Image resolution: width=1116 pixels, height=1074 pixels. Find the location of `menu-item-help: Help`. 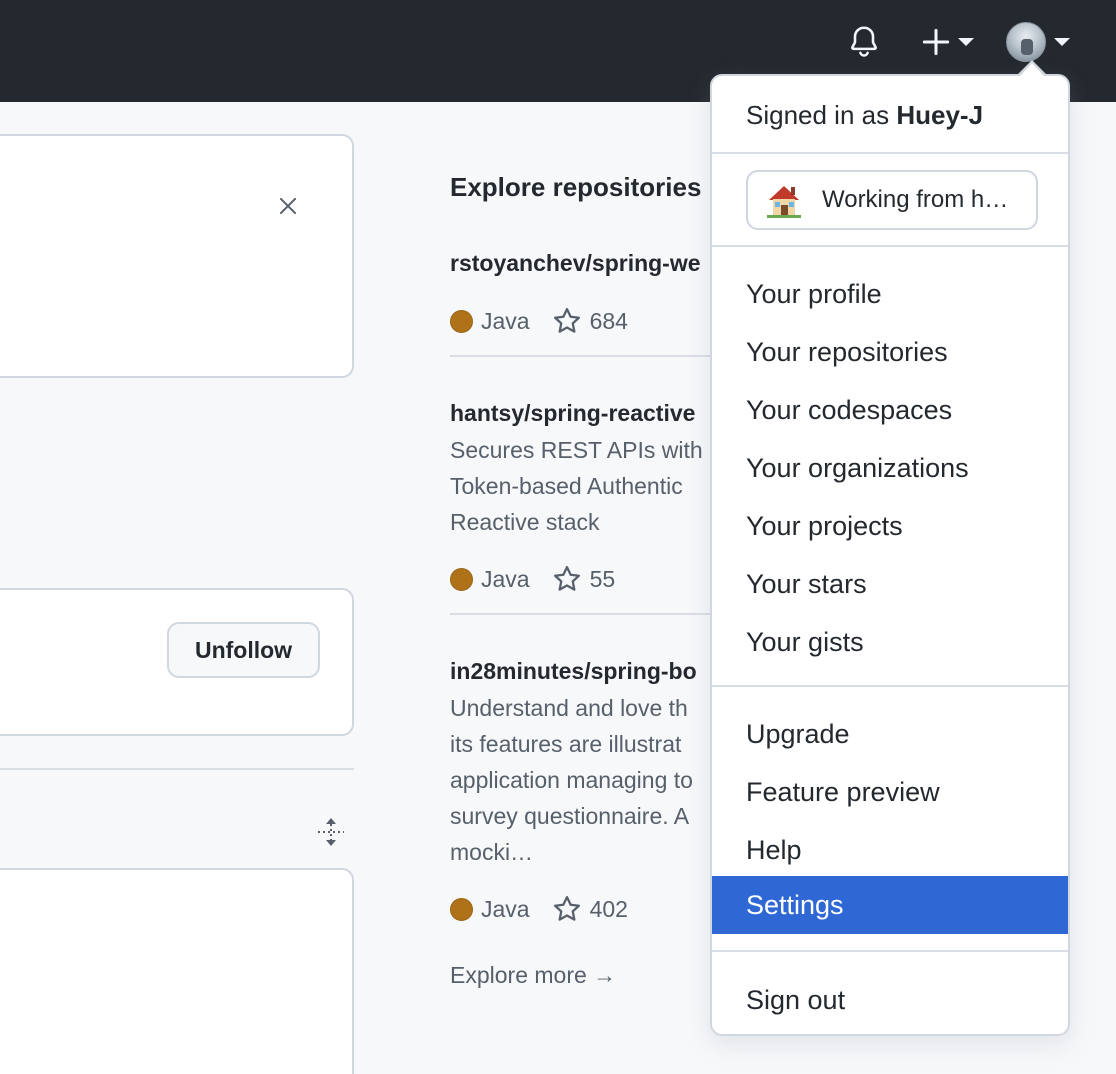

menu-item-help: Help is located at coordinates (890, 850).